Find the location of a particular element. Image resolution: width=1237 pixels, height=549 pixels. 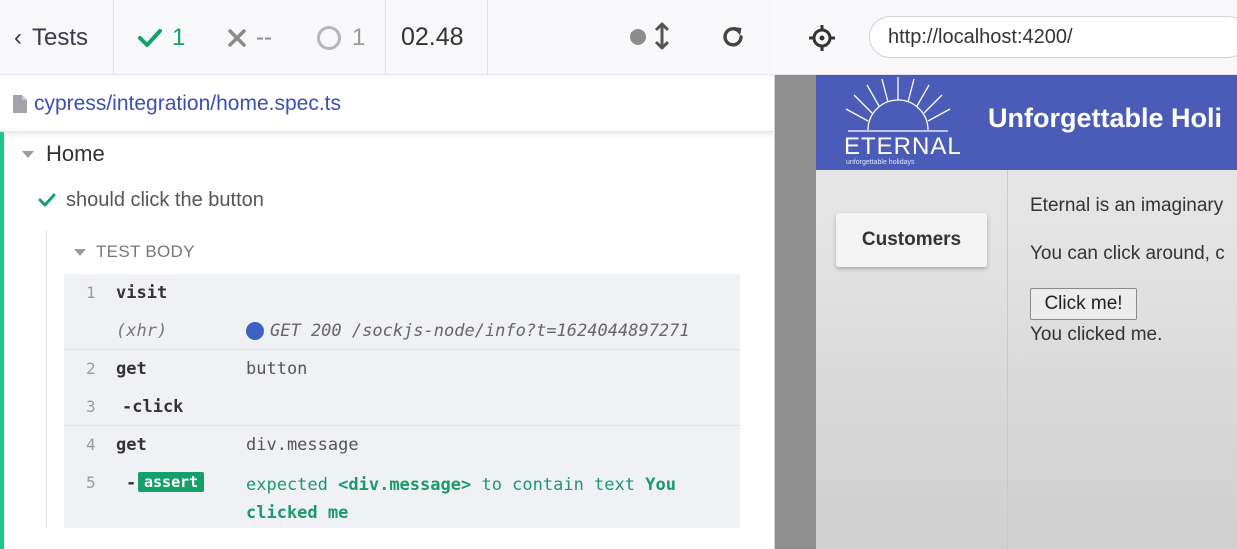

spinner-icon is located at coordinates (329, 37).